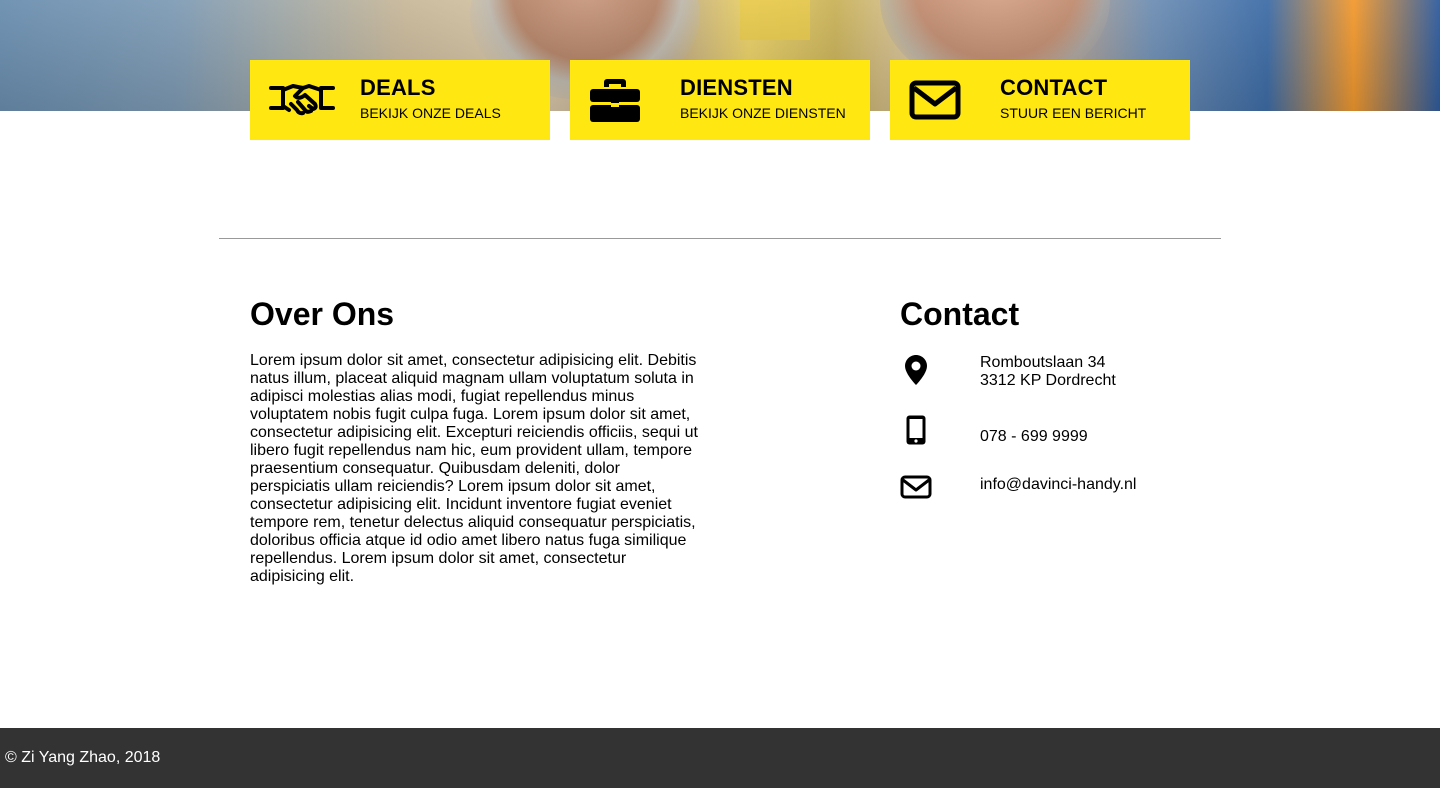  I want to click on contact-card: CONTACT STUUR EEN BERICHT, so click(1040, 100).